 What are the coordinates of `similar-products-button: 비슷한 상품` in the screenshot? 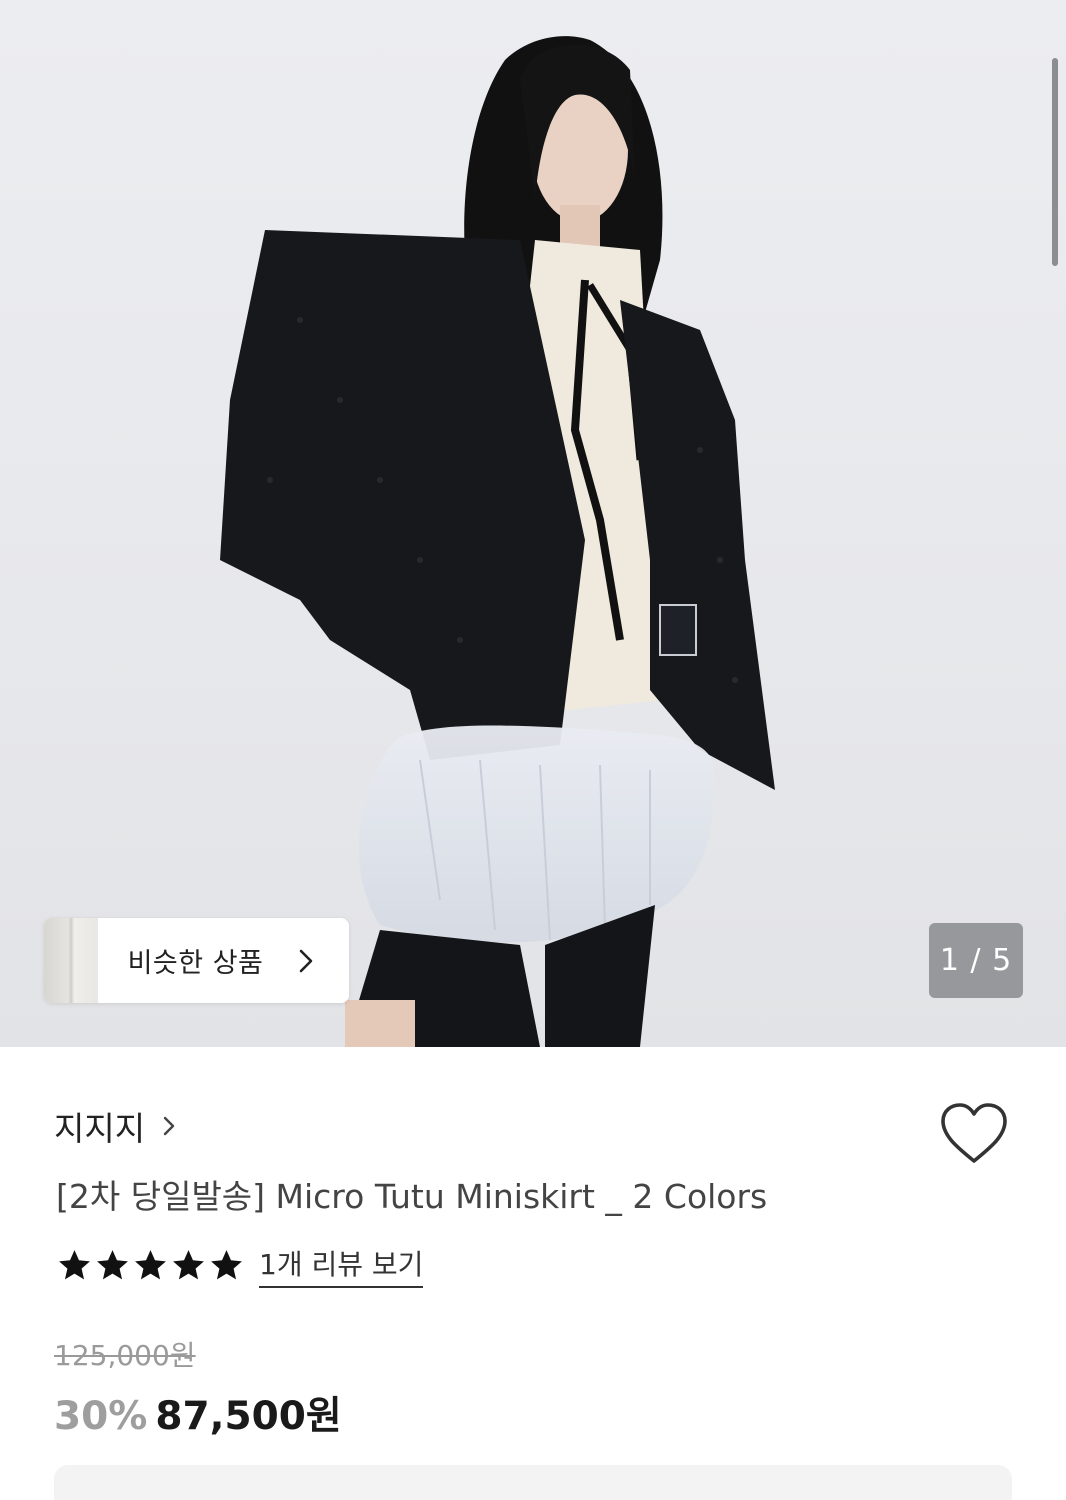 It's located at (196, 960).